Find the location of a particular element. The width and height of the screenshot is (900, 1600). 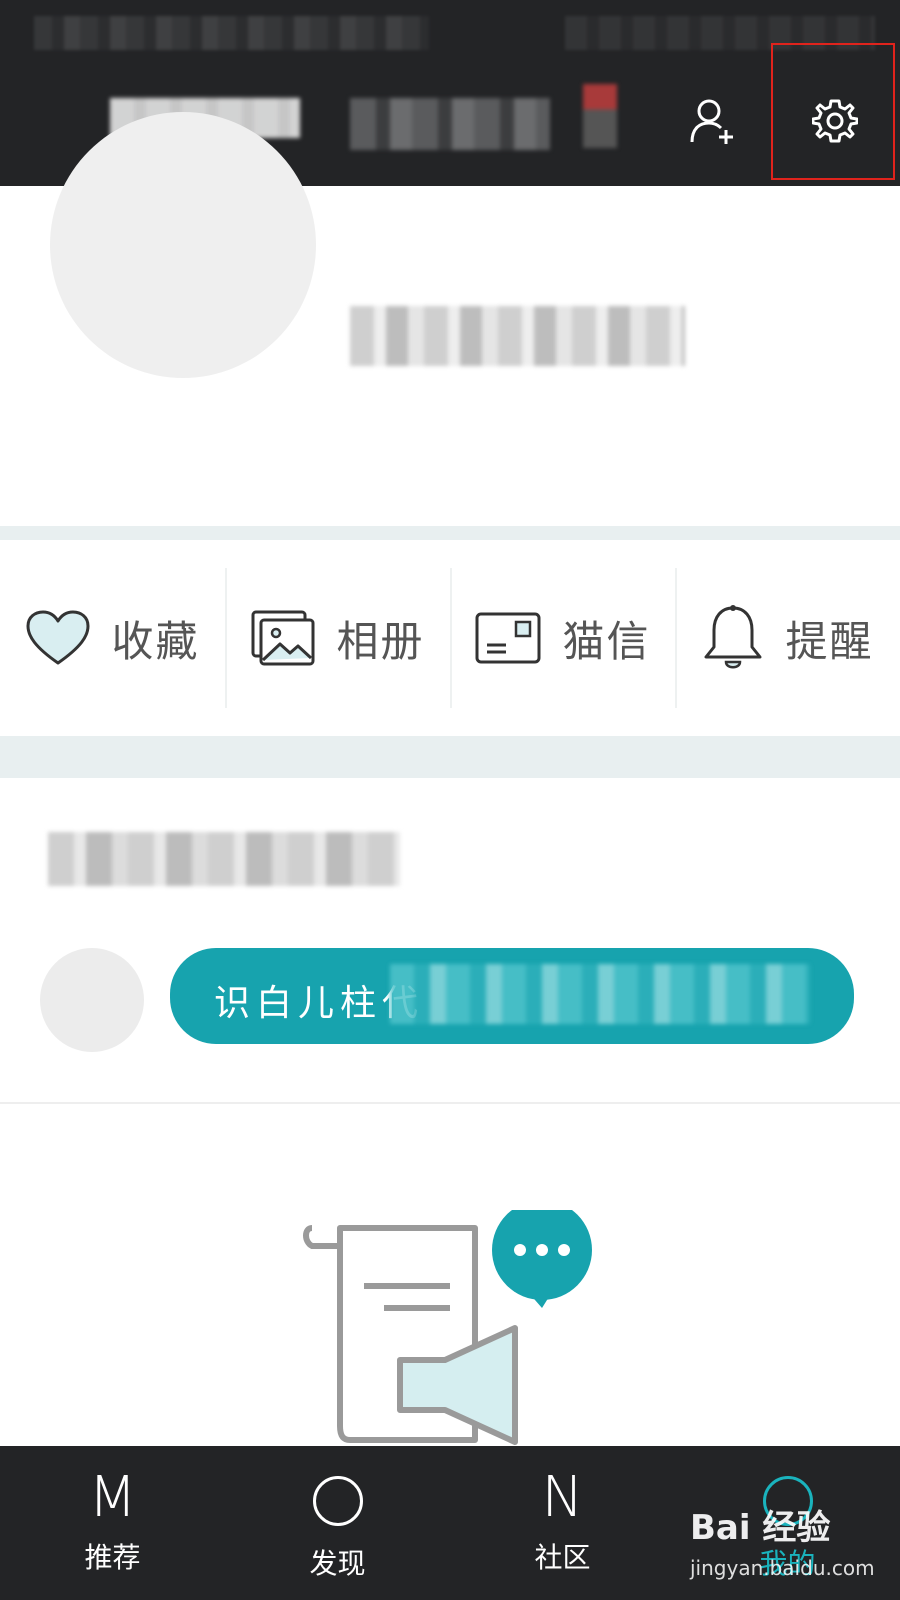

avatar is located at coordinates (183, 245).